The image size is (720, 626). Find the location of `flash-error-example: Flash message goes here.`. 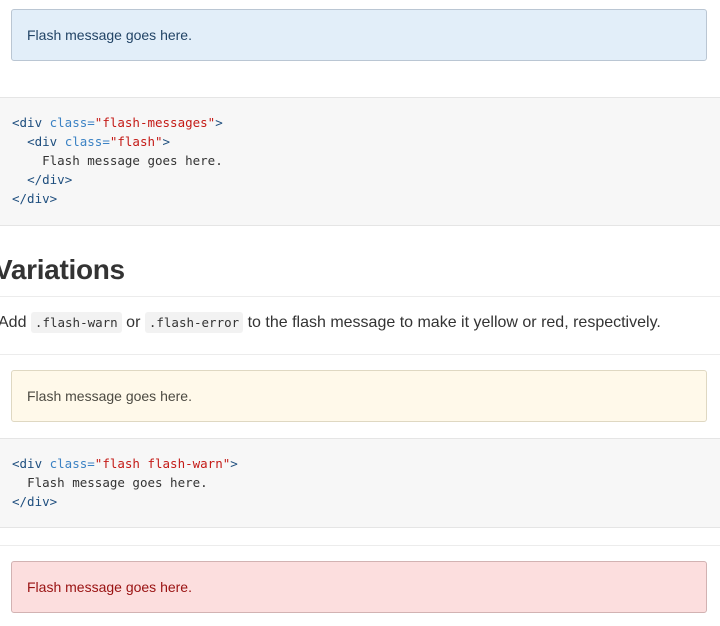

flash-error-example: Flash message goes here. is located at coordinates (359, 587).